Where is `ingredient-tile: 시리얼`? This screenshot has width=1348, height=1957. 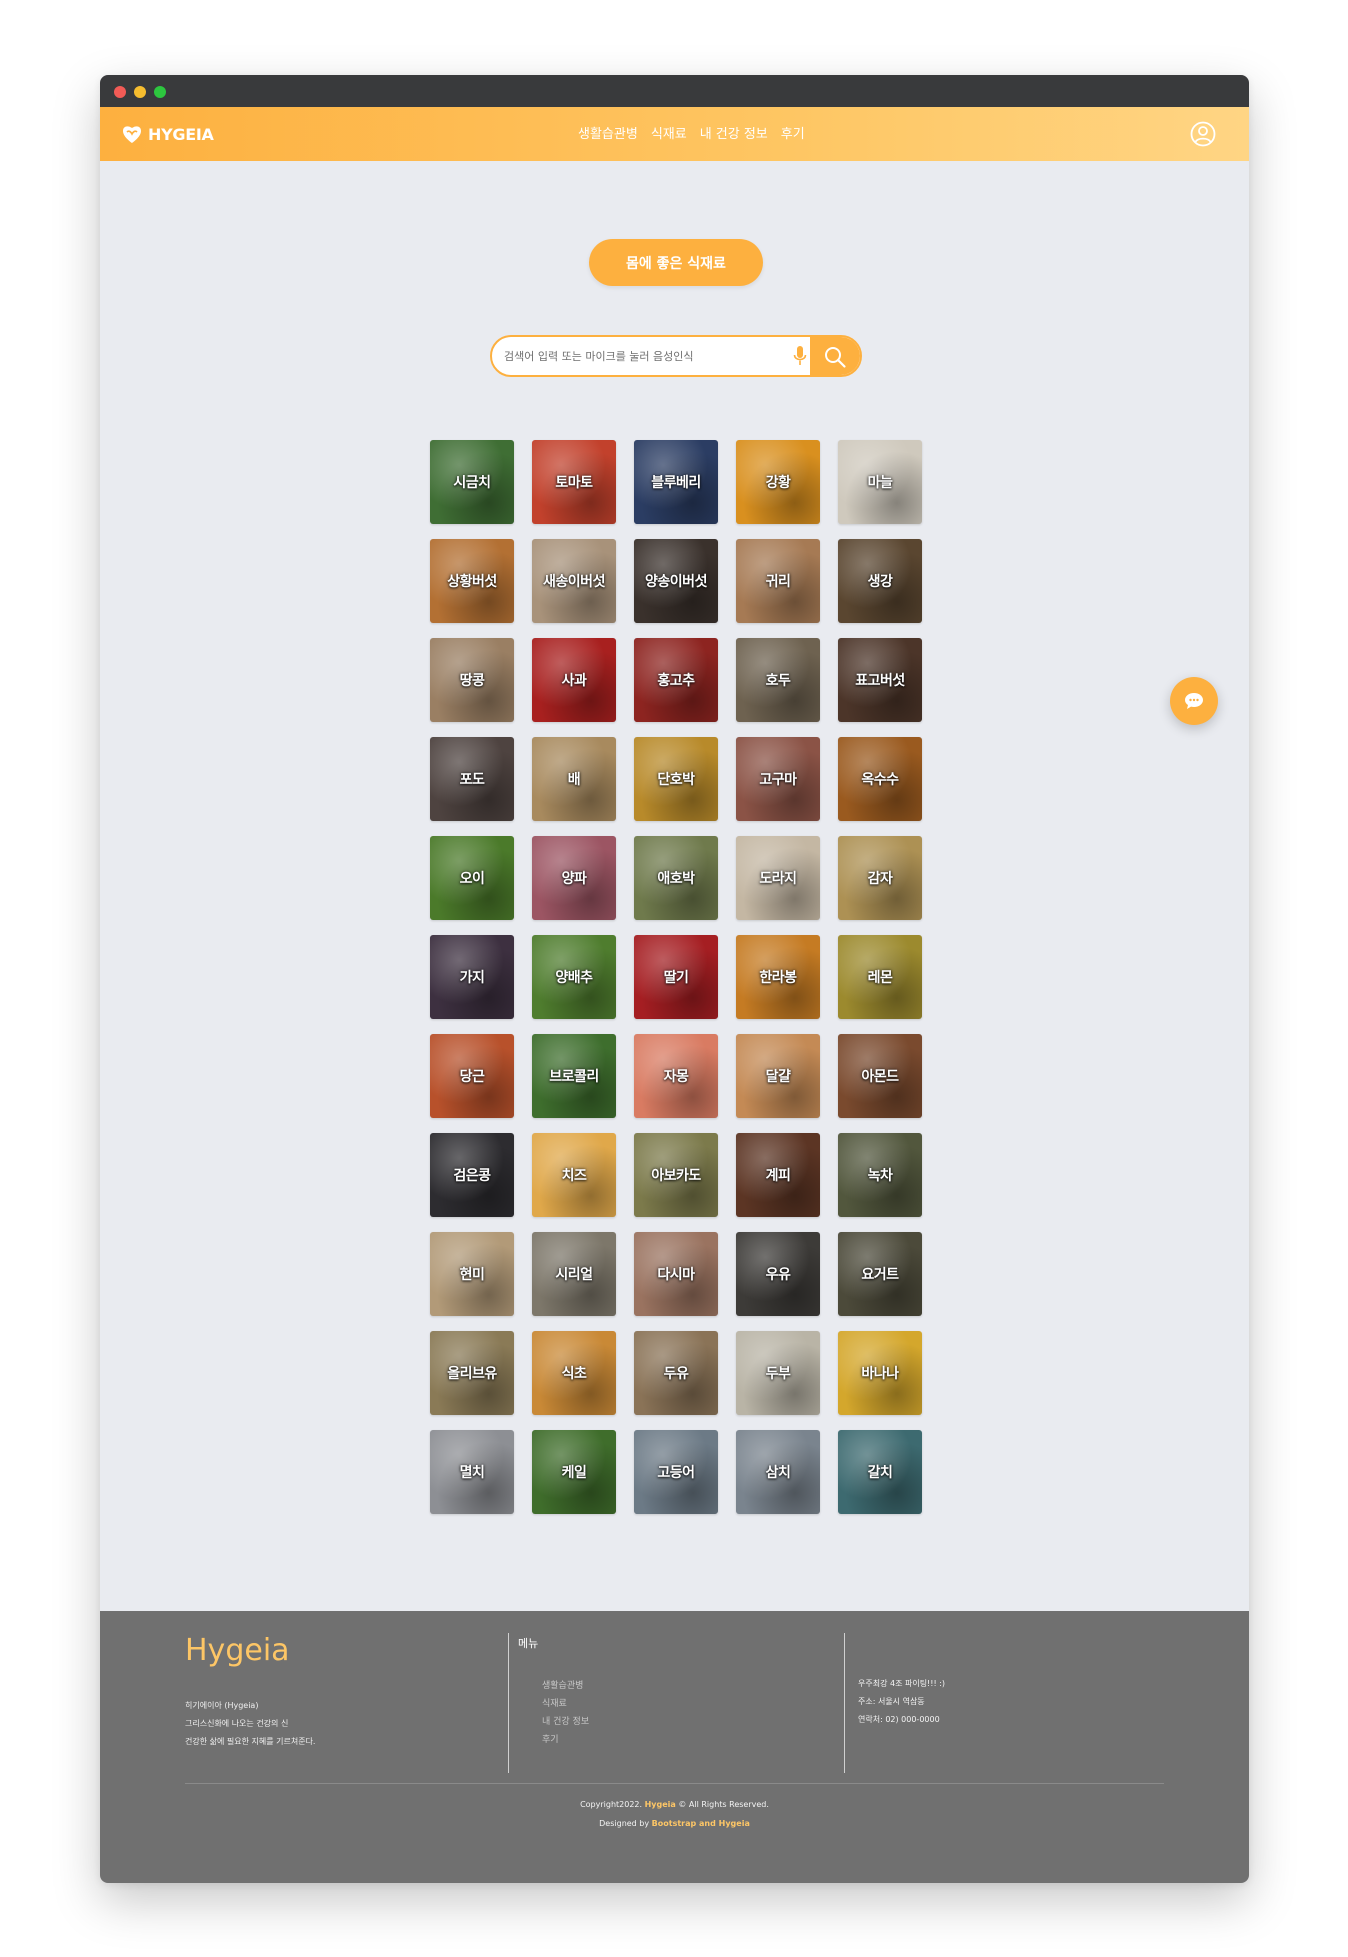 ingredient-tile: 시리얼 is located at coordinates (574, 1274).